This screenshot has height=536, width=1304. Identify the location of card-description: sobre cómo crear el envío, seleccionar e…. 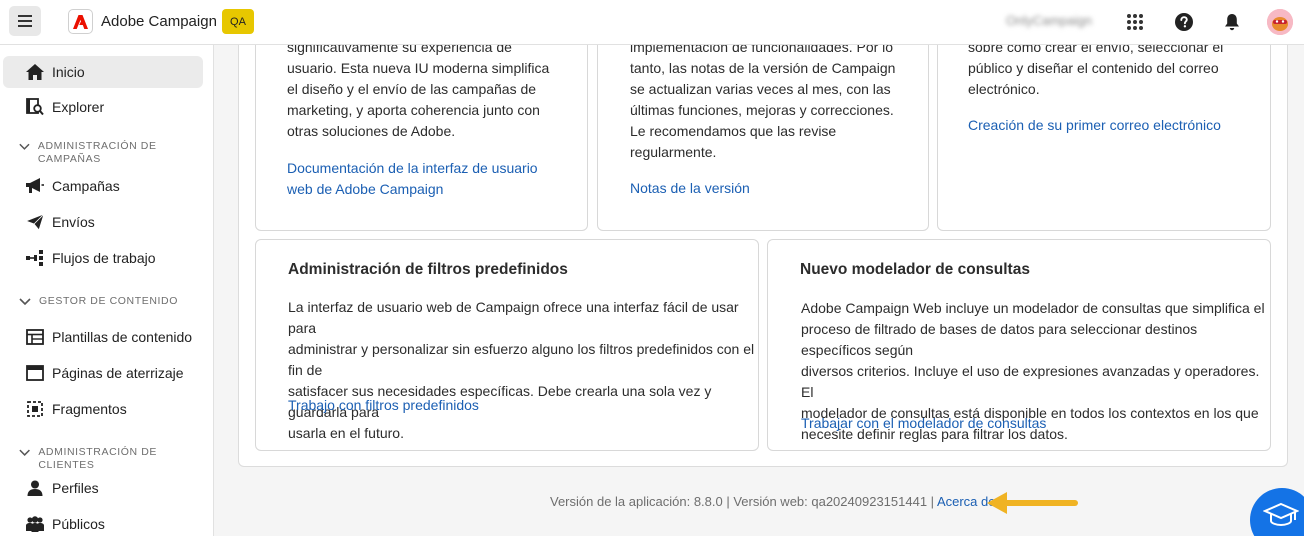
(1096, 68).